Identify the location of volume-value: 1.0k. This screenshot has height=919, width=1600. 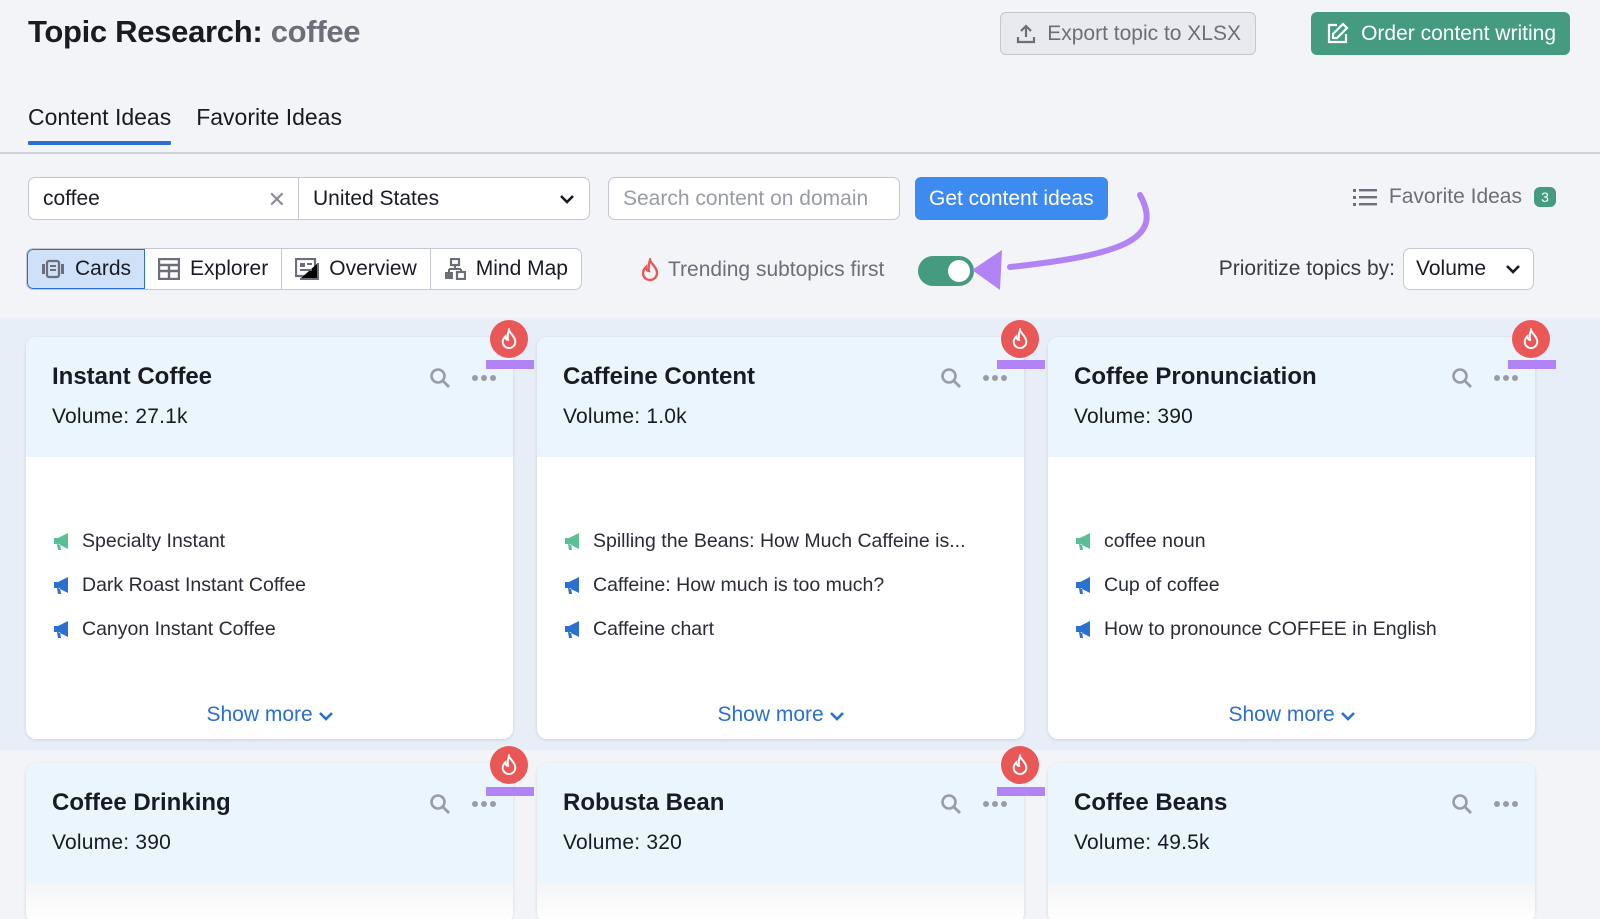
(666, 416).